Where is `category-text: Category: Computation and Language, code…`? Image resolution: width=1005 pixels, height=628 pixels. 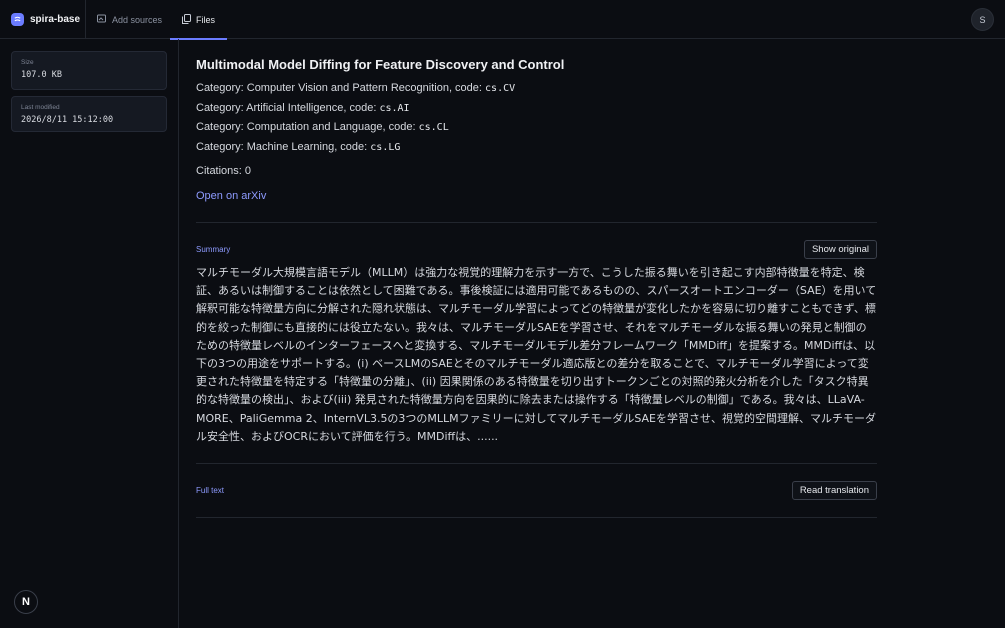
category-text: Category: Computation and Language, code… is located at coordinates (307, 127).